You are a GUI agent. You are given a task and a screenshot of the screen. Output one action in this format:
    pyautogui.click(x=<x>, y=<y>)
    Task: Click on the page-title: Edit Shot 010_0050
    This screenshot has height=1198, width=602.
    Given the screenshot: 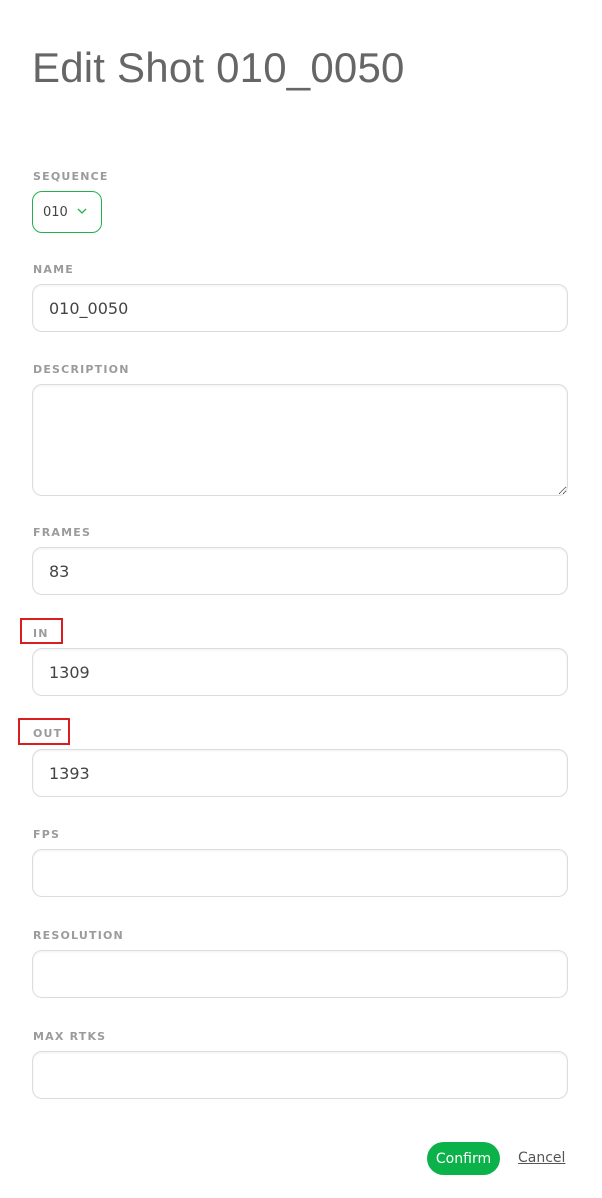 What is the action you would take?
    pyautogui.click(x=218, y=67)
    